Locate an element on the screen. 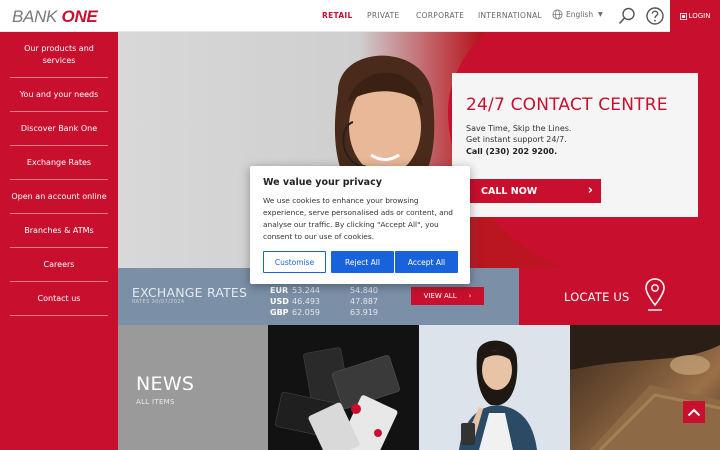 The width and height of the screenshot is (720, 450). accept-all-button: Accept All is located at coordinates (426, 262).